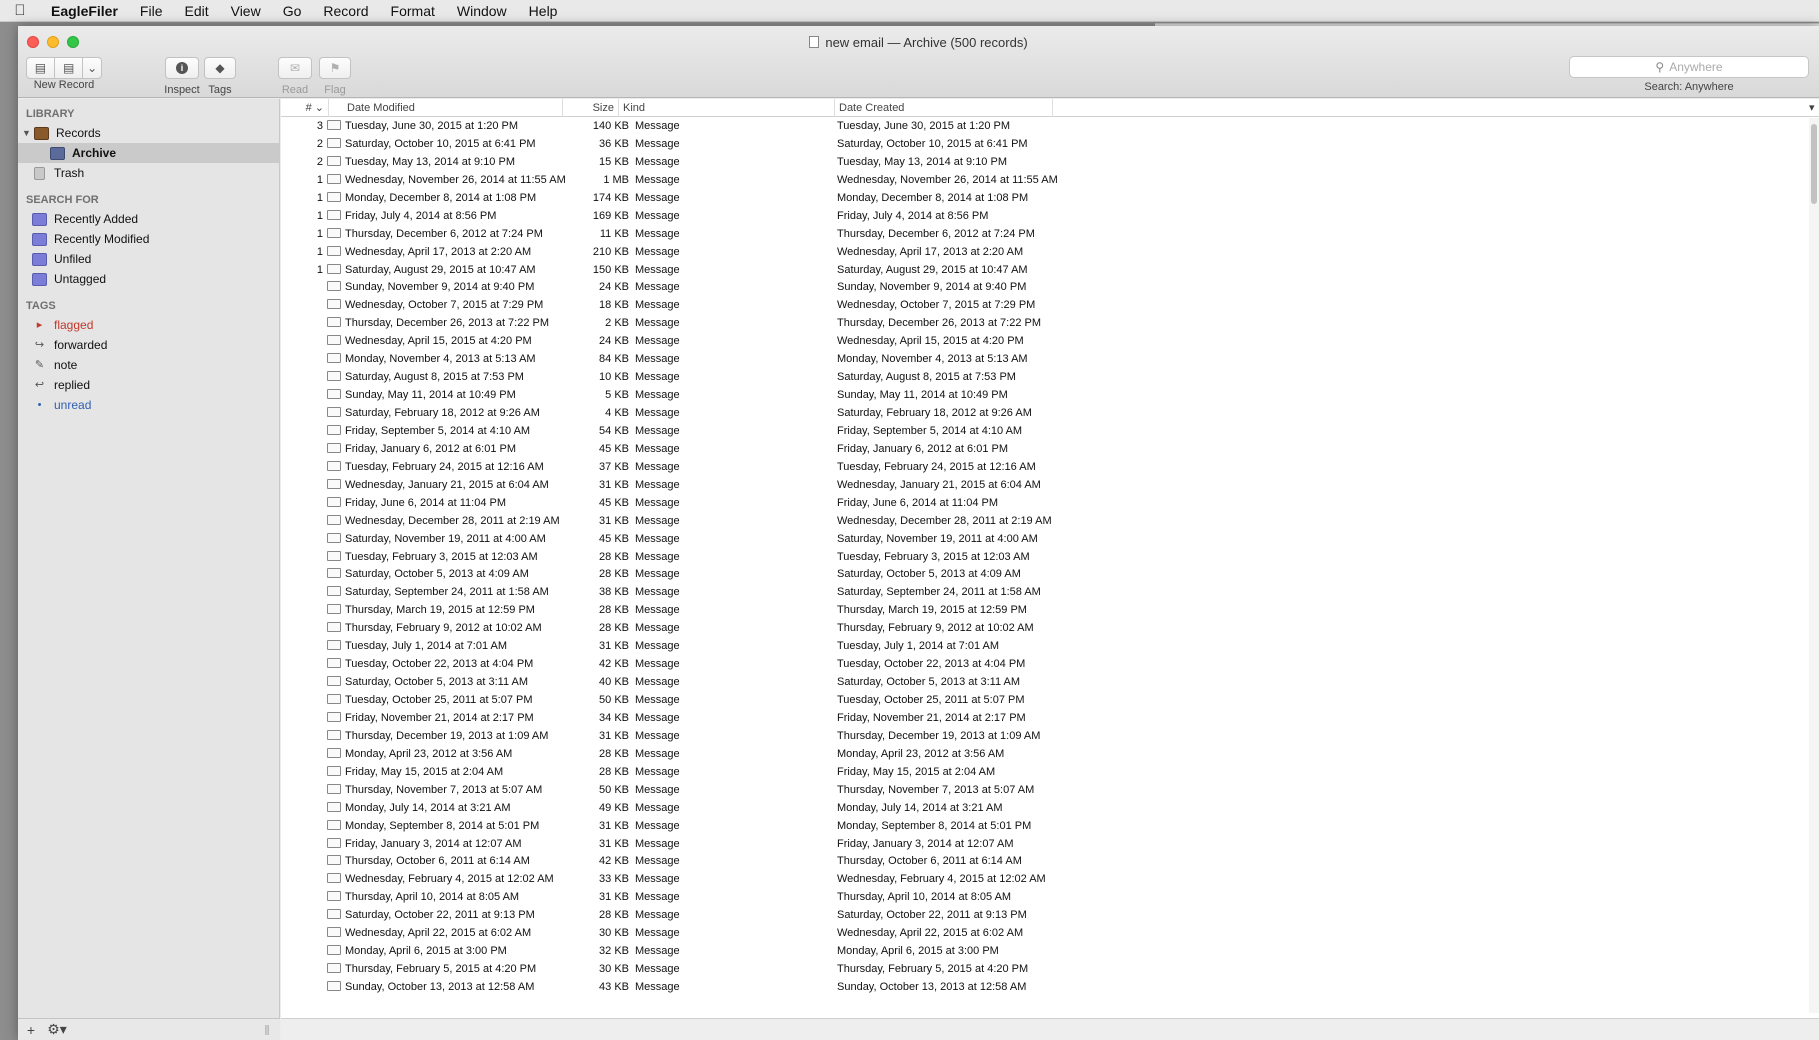 Image resolution: width=1819 pixels, height=1040 pixels. Describe the element at coordinates (453, 108) in the screenshot. I see `column-header-date-modified: Date Modified` at that location.